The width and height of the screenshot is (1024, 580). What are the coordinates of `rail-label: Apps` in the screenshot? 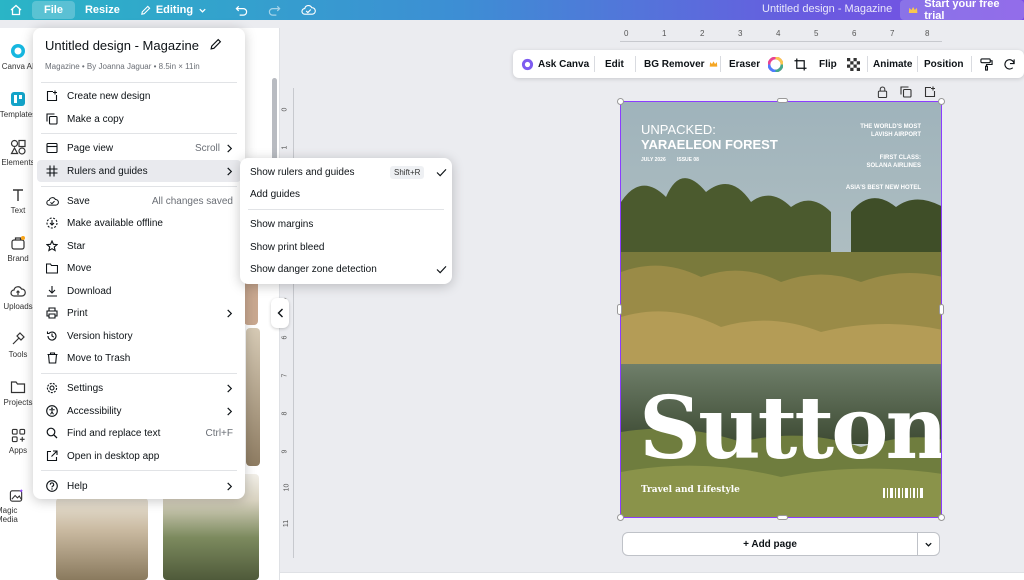 It's located at (18, 450).